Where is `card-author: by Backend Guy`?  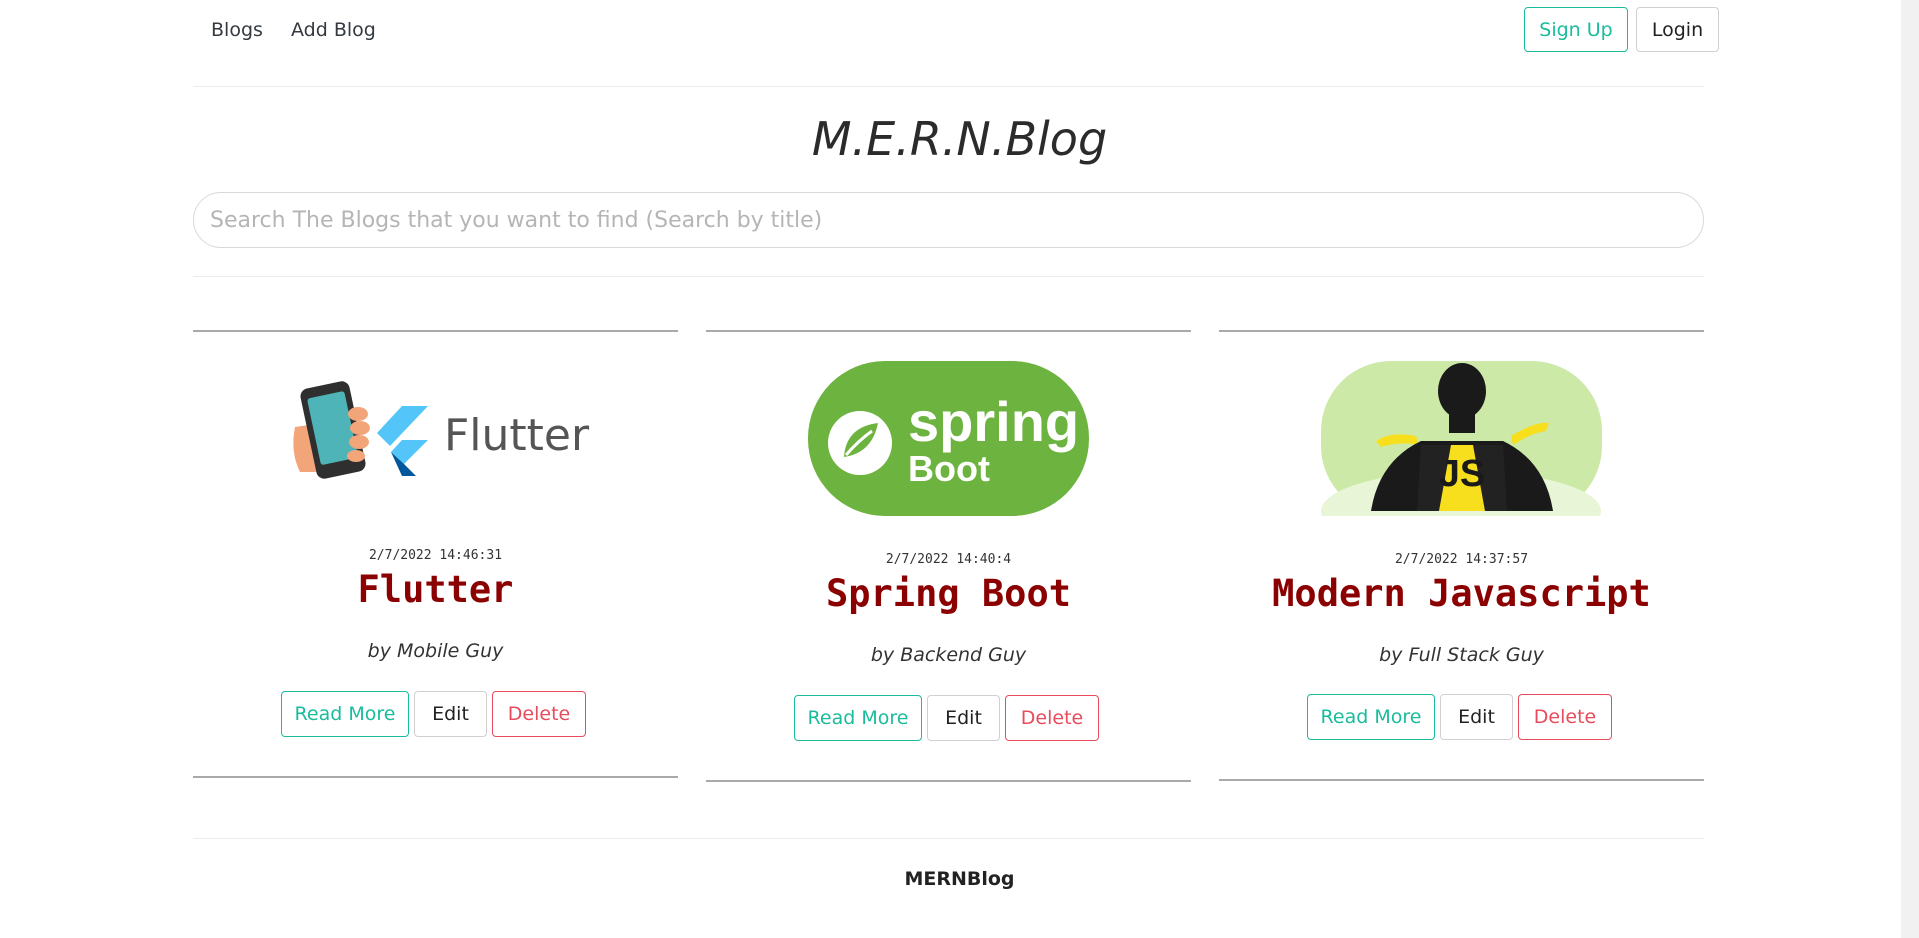
card-author: by Backend Guy is located at coordinates (948, 655).